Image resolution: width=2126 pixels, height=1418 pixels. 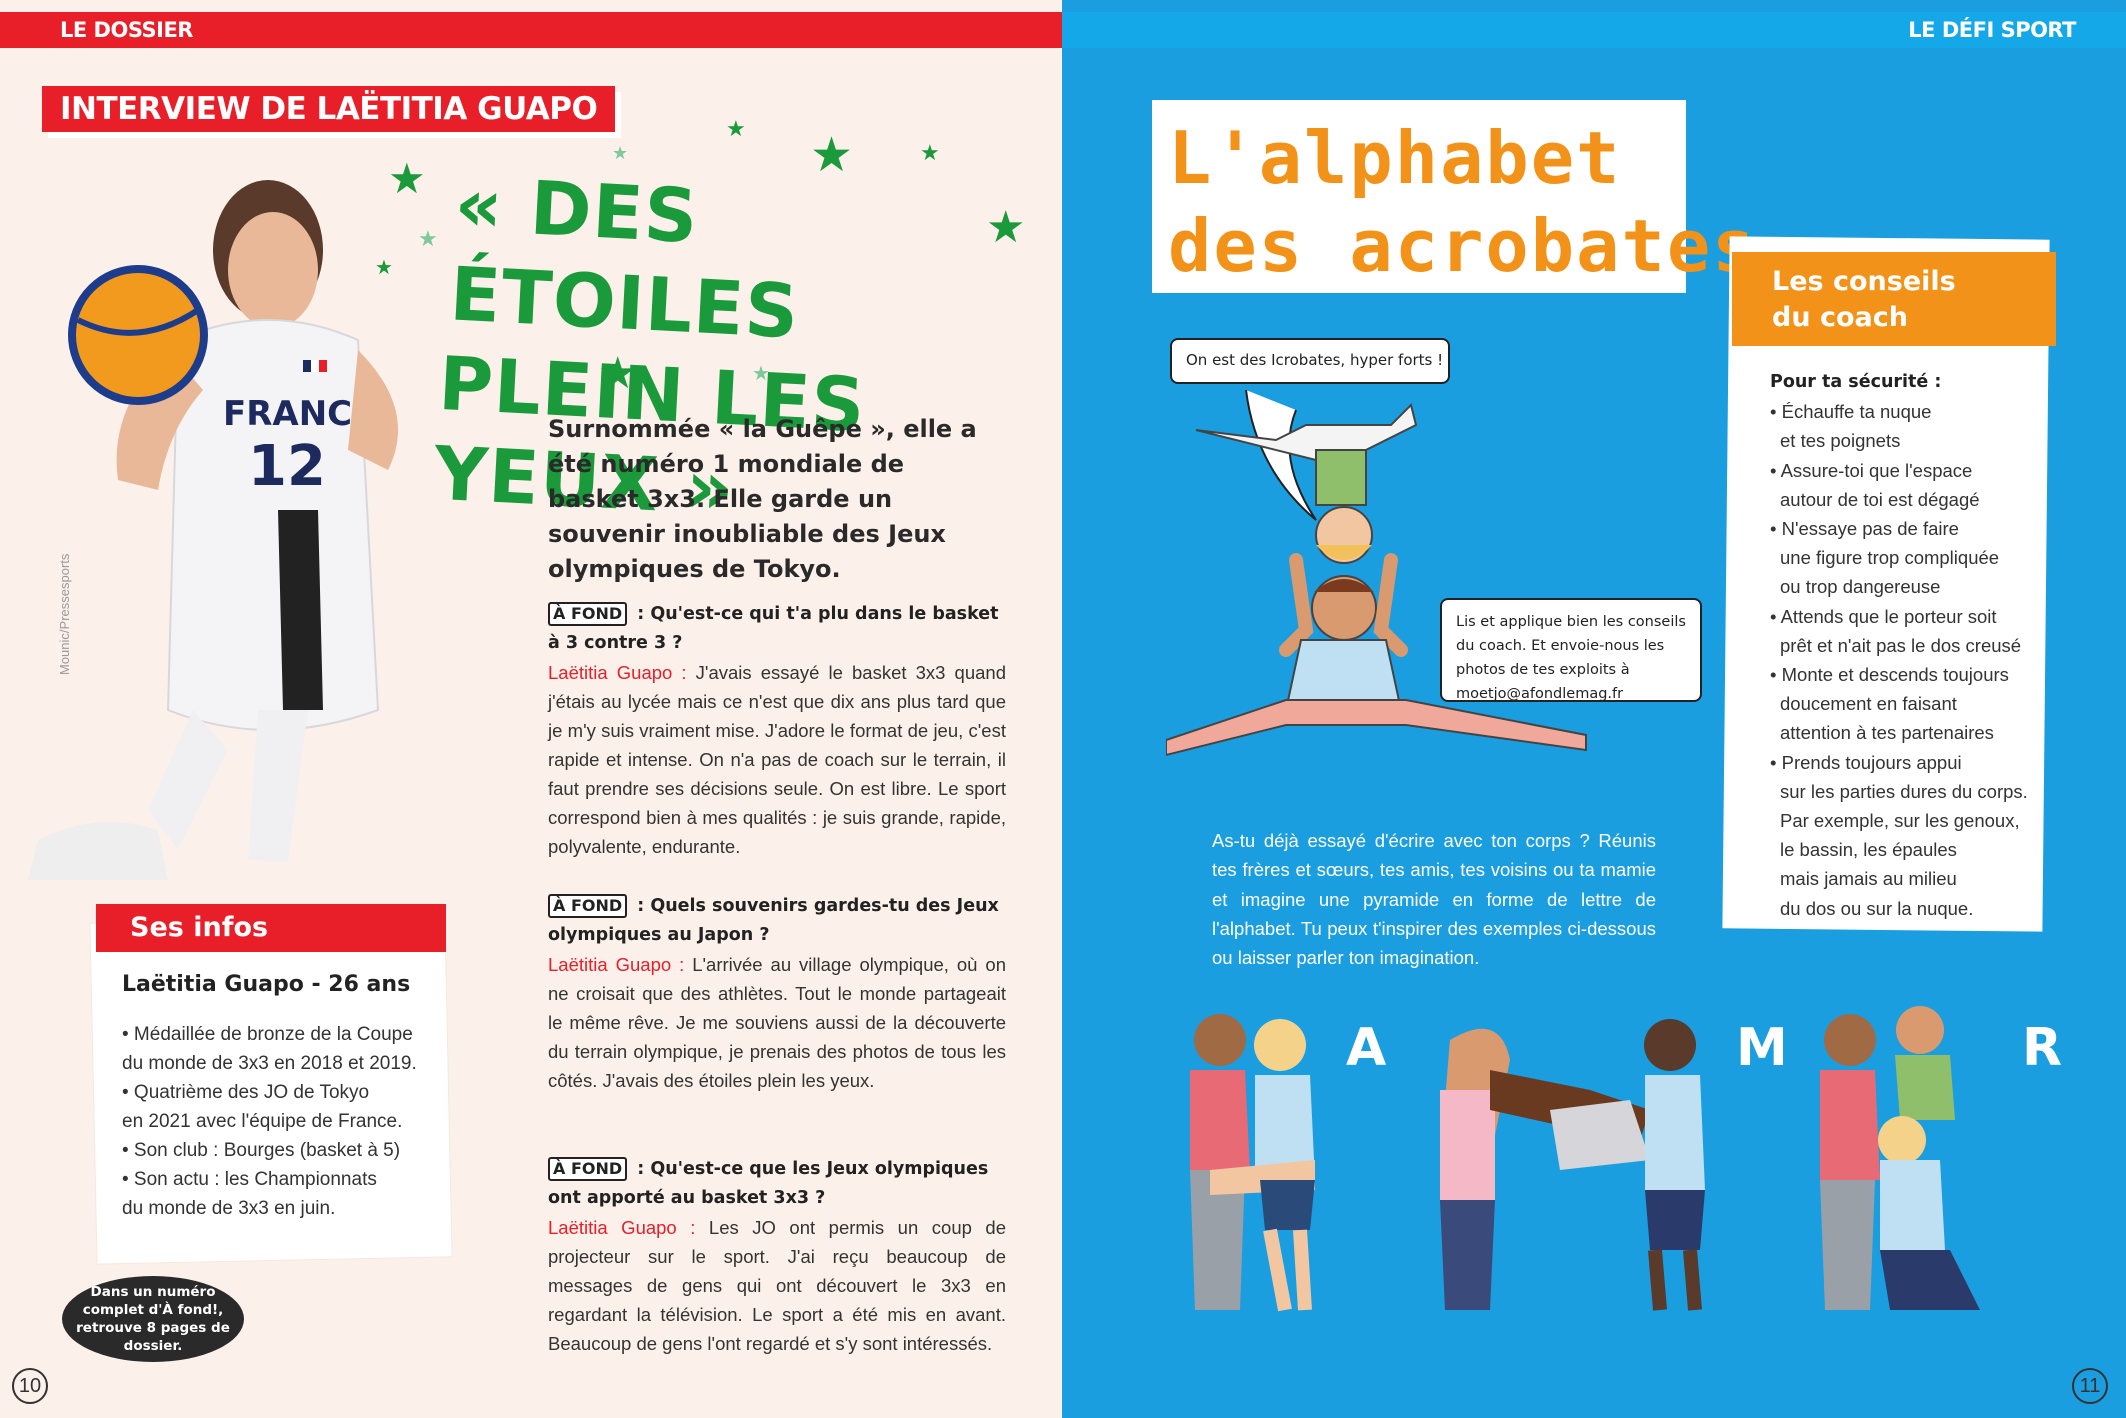 I want to click on coach-item: • Échauffe ta nuque et tes poignets, so click(x=1851, y=426).